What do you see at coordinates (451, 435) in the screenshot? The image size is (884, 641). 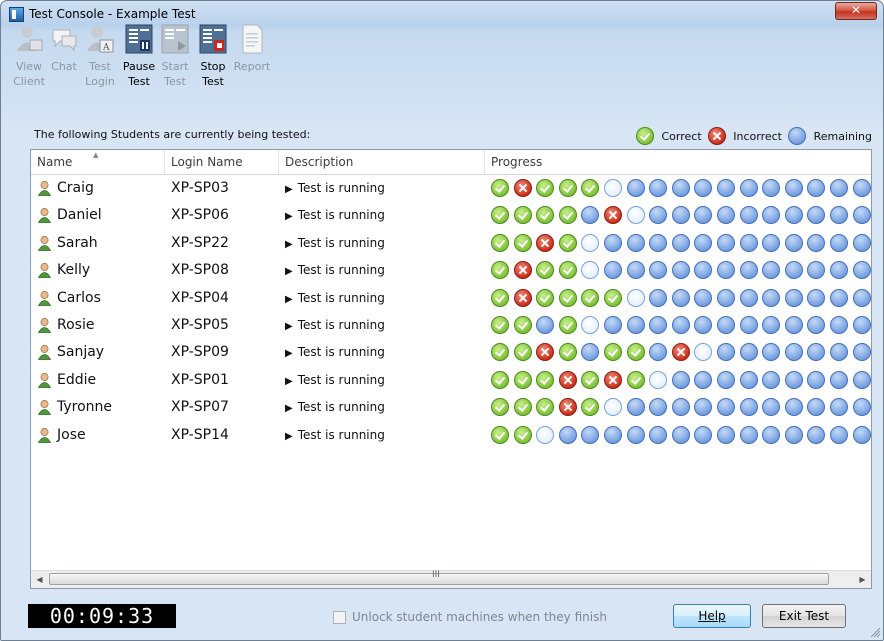 I see `table-row: Jose XP-SP14 ▶ Test is running` at bounding box center [451, 435].